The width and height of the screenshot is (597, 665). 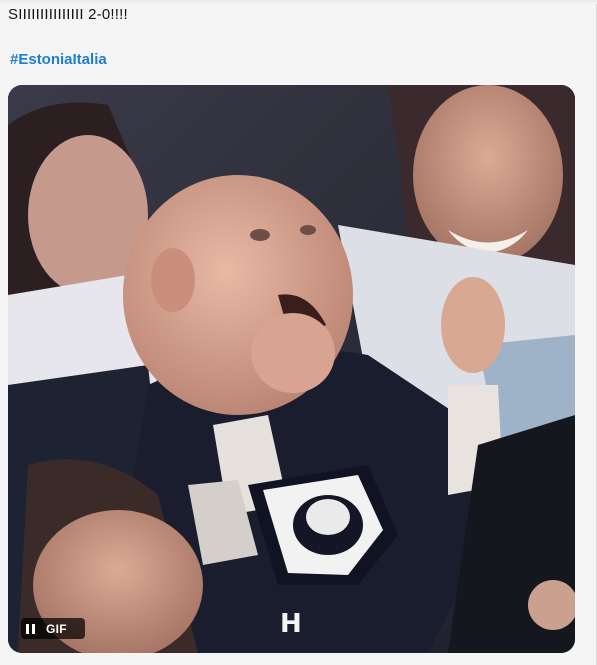 What do you see at coordinates (56, 628) in the screenshot?
I see `gif-label: GIF` at bounding box center [56, 628].